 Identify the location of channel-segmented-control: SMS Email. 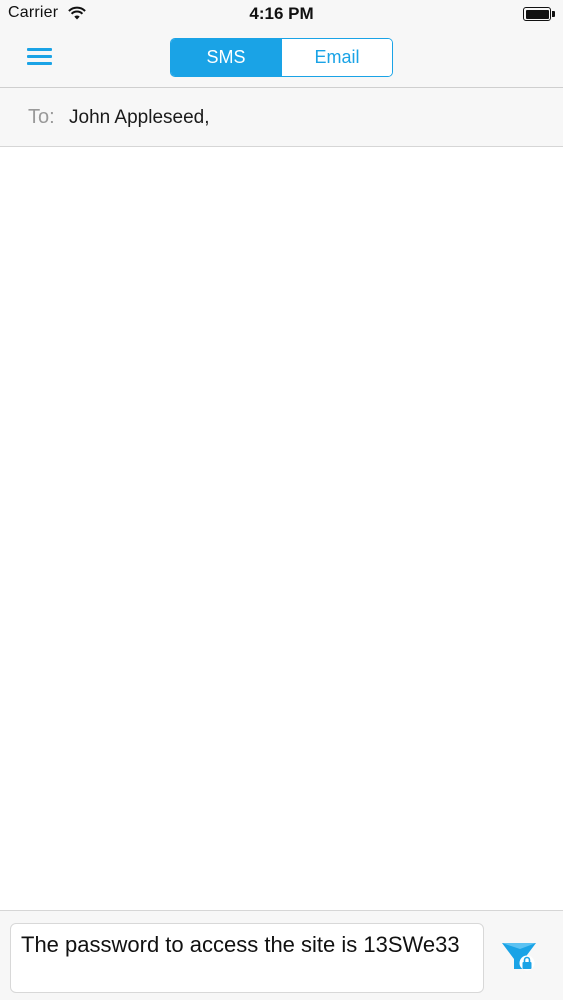
(281, 57).